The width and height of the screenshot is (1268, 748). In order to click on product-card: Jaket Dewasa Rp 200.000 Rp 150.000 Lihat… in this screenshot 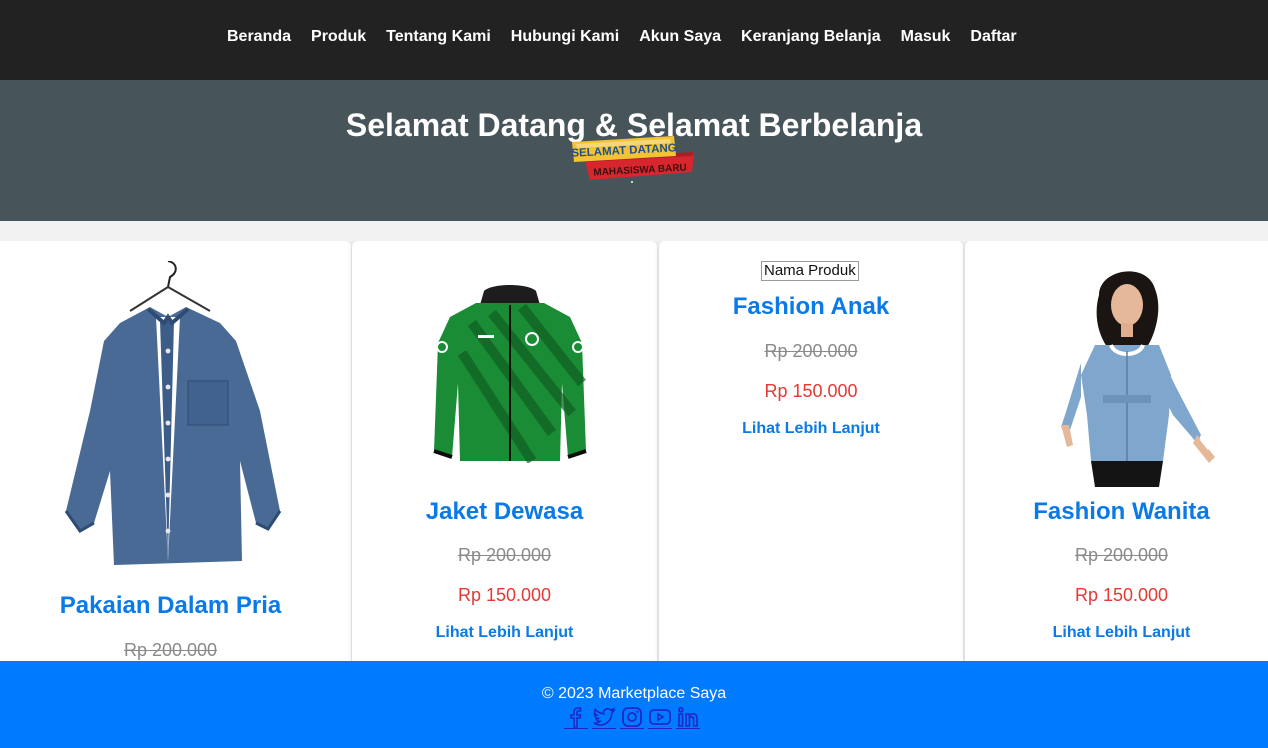, I will do `click(504, 451)`.